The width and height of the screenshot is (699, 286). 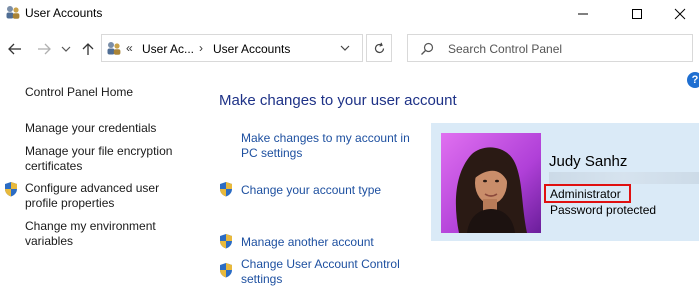 I want to click on avatar, so click(x=491, y=183).